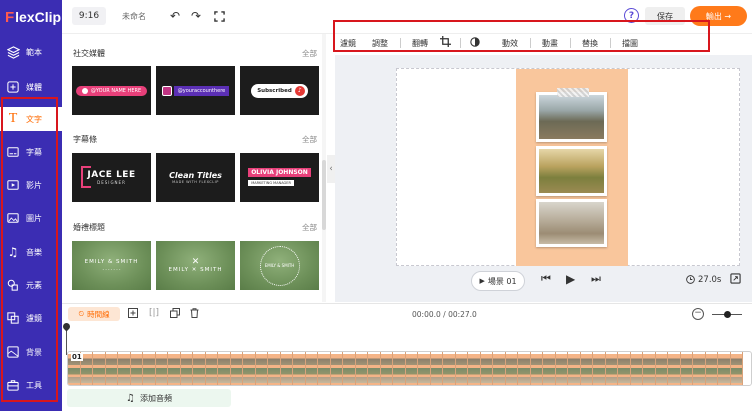  What do you see at coordinates (134, 16) in the screenshot?
I see `project-name: 未命名` at bounding box center [134, 16].